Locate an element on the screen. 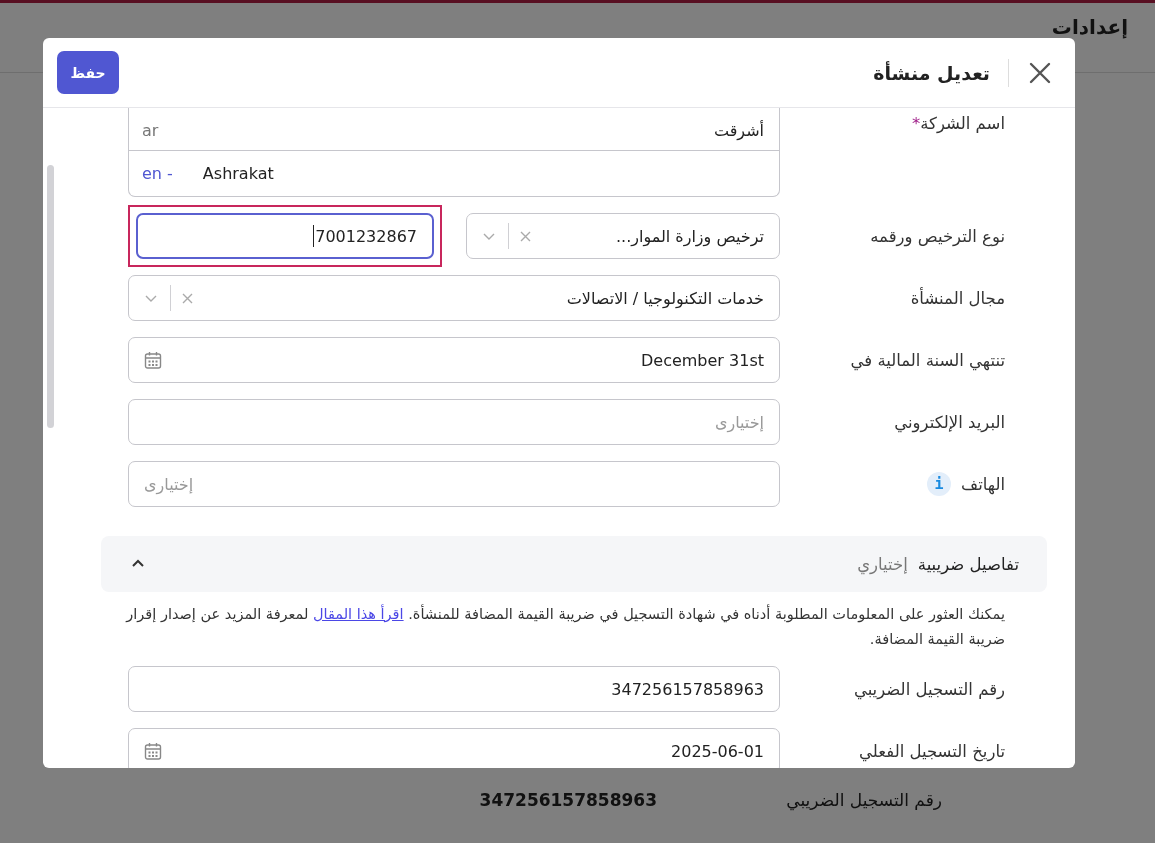 This screenshot has width=1155, height=843. input-value: Ashrakat is located at coordinates (238, 173).